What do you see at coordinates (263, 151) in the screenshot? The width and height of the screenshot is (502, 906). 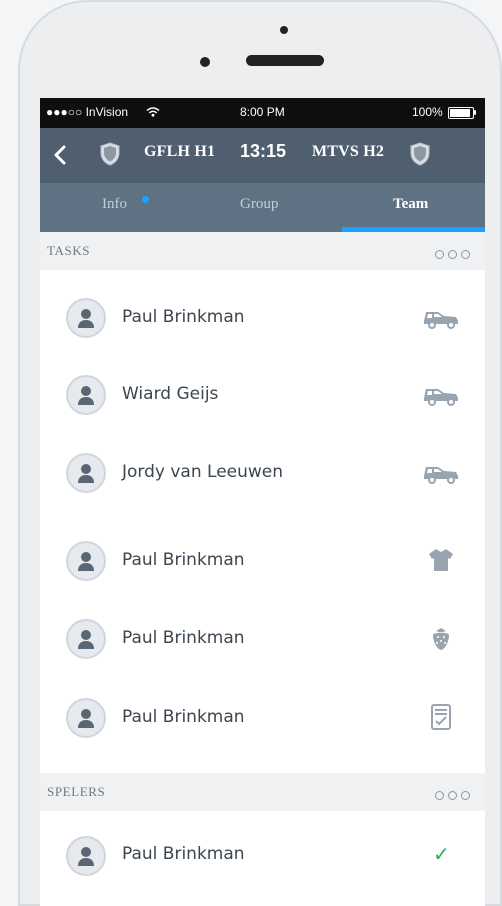 I see `match-time: 13:15` at bounding box center [263, 151].